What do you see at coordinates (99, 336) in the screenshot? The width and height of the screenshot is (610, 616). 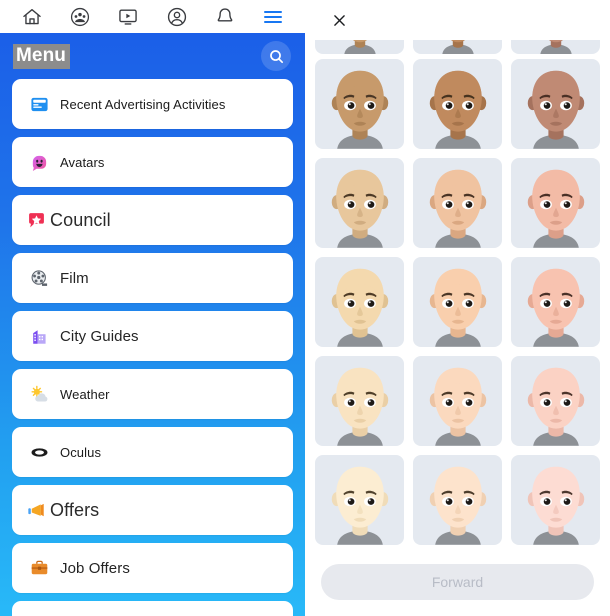 I see `menu-item-label: City Guides` at bounding box center [99, 336].